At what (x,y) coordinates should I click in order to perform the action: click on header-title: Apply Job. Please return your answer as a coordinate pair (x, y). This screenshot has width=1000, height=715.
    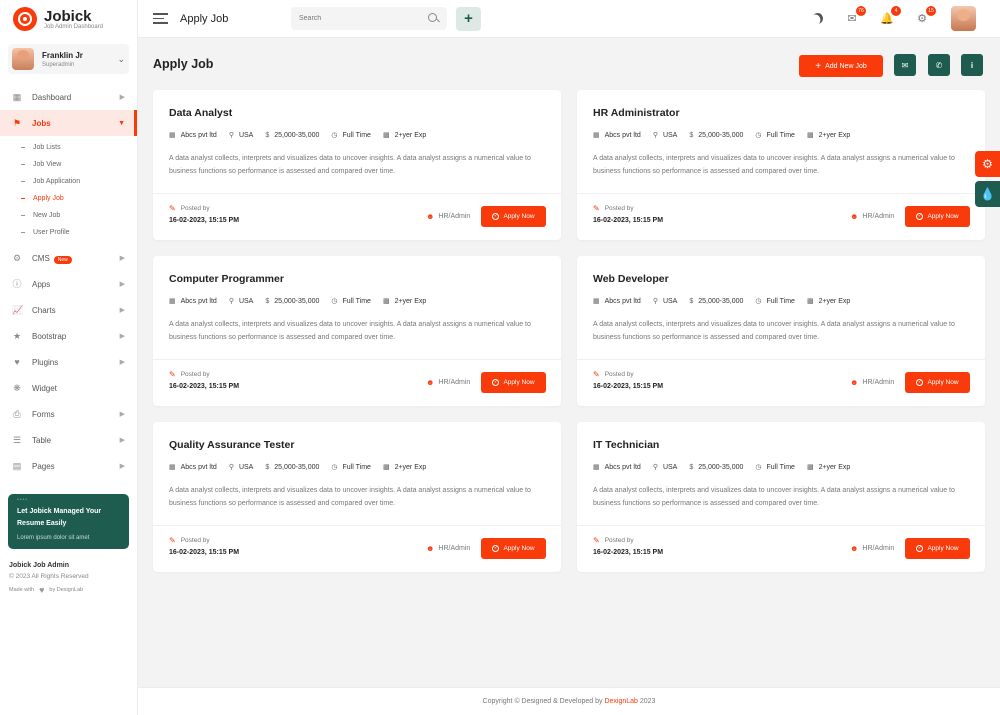
    Looking at the image, I should click on (204, 18).